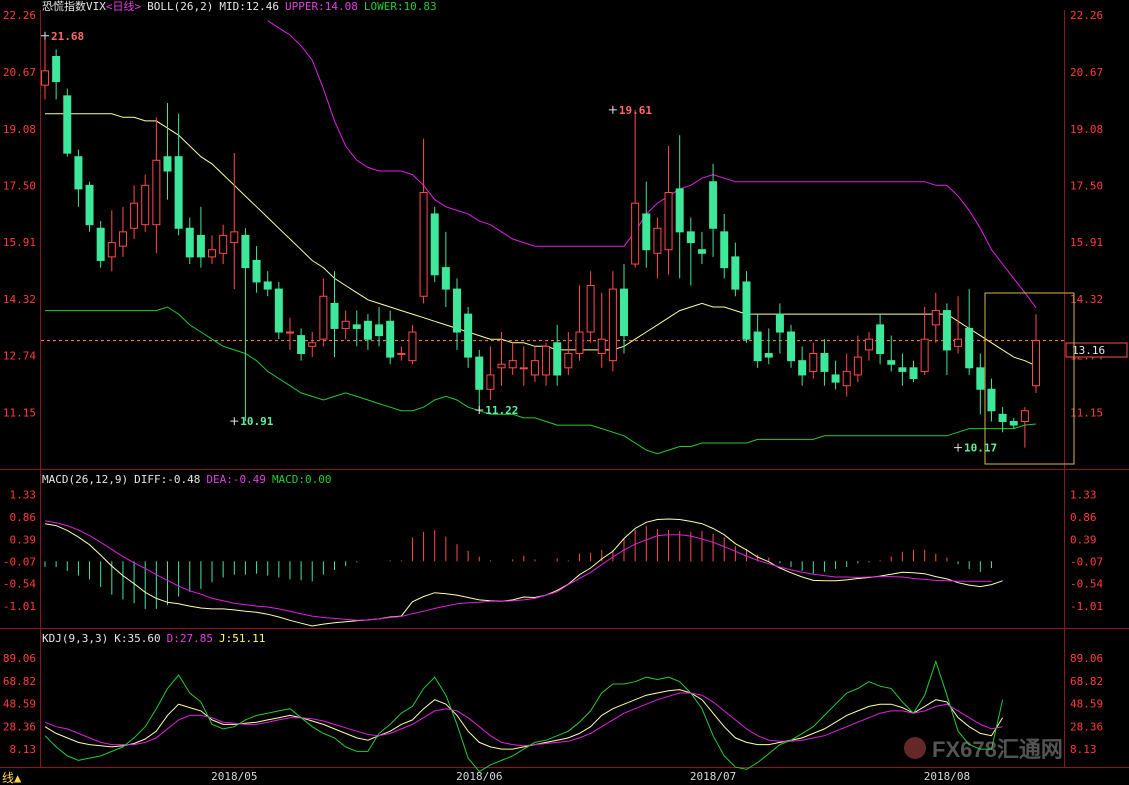 This screenshot has height=785, width=1129. I want to click on macd-title: MACD(26,12,9), so click(85, 479).